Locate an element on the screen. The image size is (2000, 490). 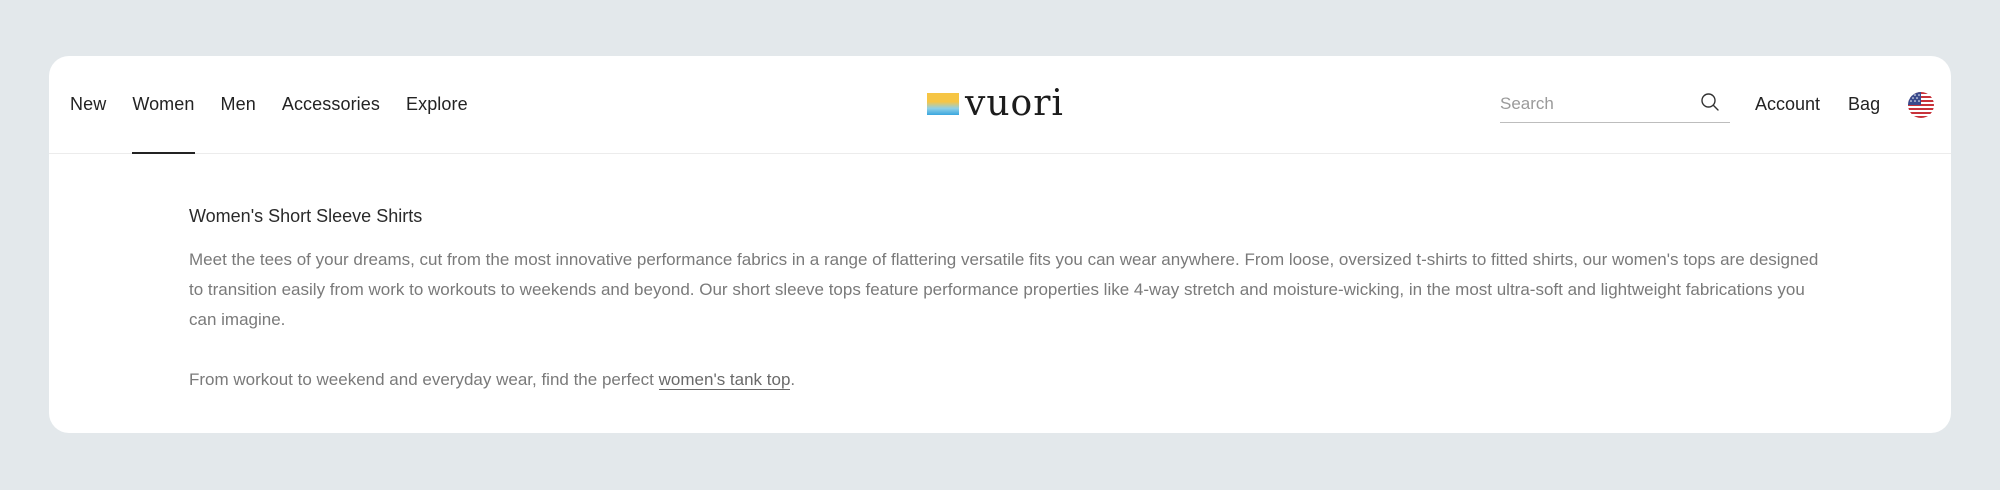
us-flag-icon is located at coordinates (1921, 104).